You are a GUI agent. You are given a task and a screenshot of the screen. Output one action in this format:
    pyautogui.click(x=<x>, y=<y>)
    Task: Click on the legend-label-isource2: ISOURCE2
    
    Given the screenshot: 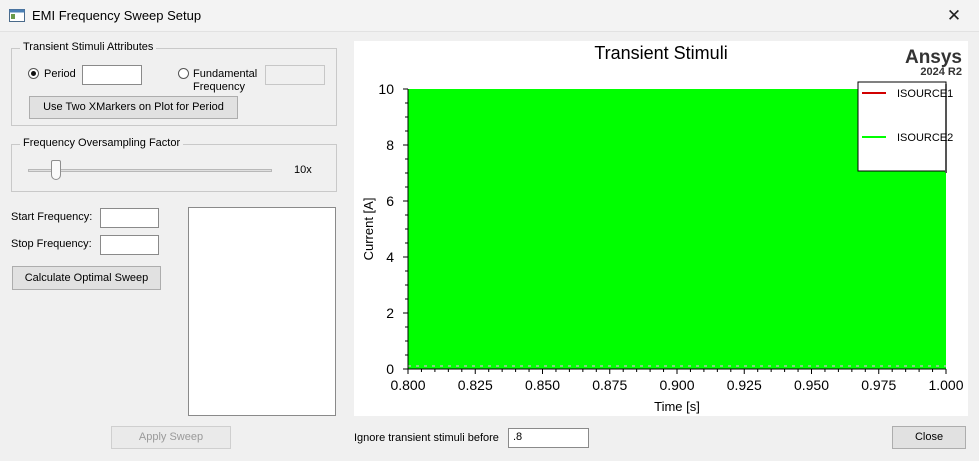 What is the action you would take?
    pyautogui.click(x=925, y=138)
    